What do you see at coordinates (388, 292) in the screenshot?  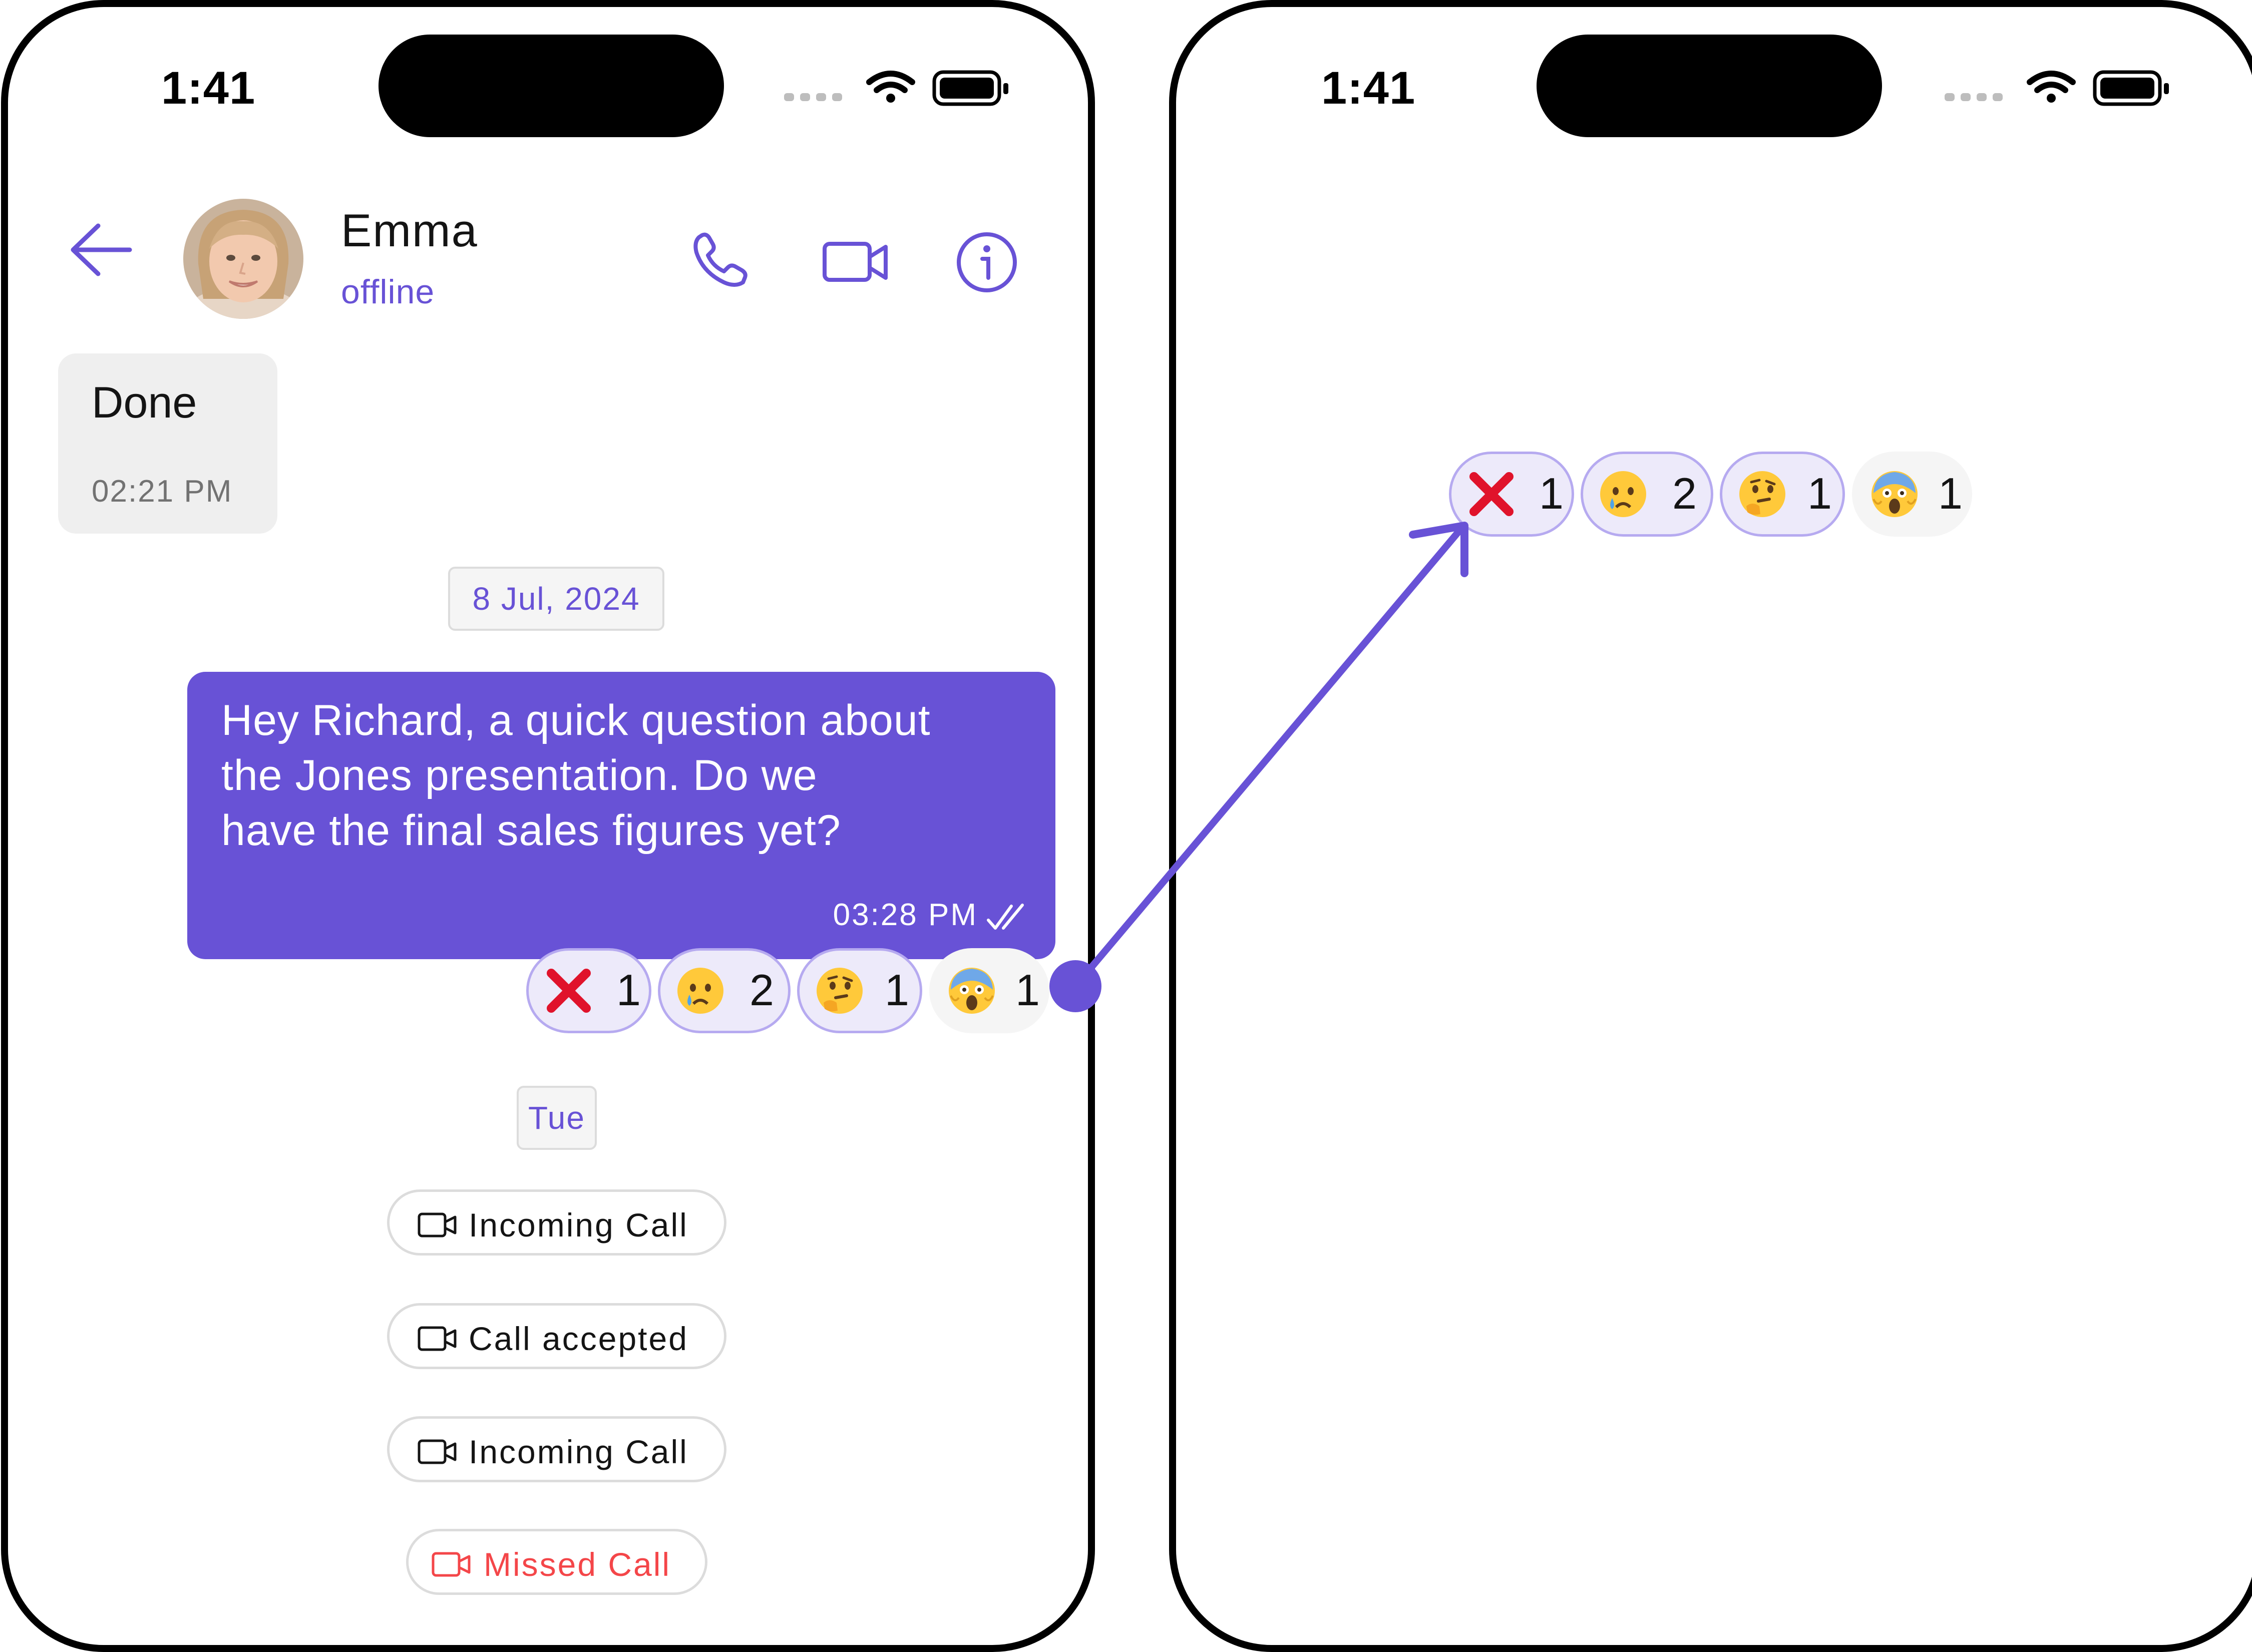 I see `contact-status: offline` at bounding box center [388, 292].